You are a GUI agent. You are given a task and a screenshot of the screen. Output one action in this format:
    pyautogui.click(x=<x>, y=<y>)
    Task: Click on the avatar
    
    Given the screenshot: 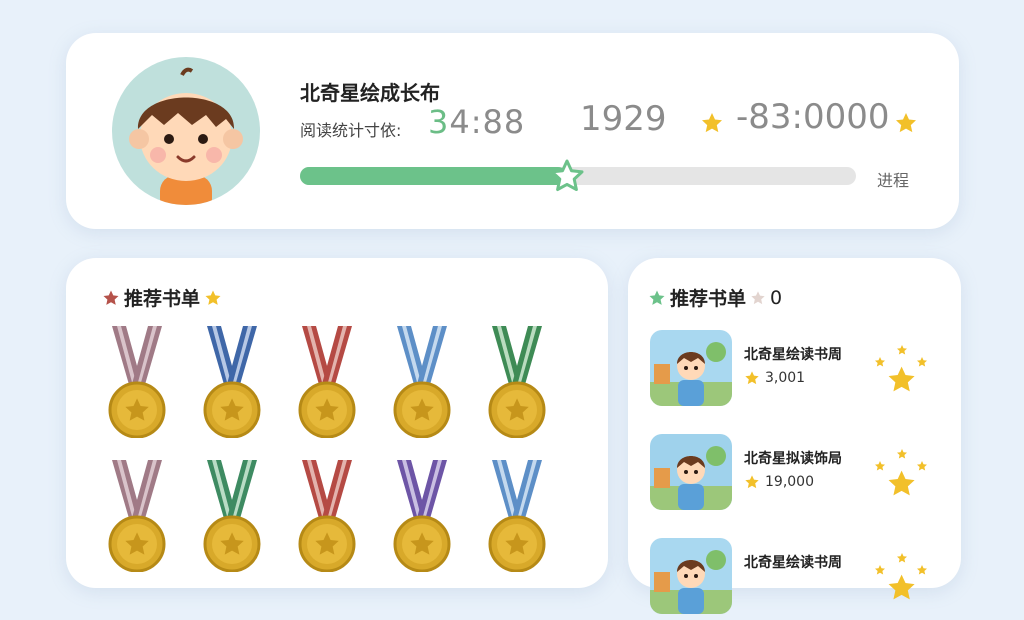 What is the action you would take?
    pyautogui.click(x=186, y=131)
    